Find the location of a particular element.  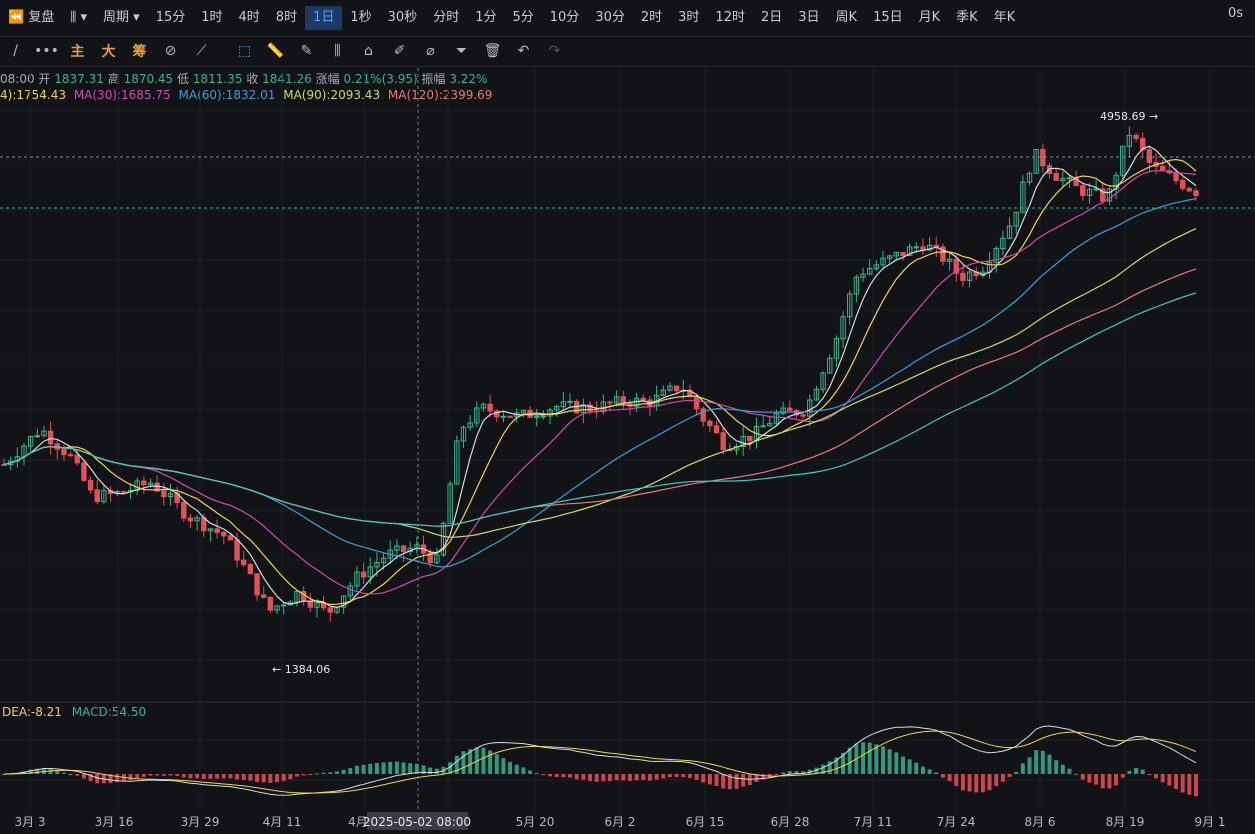

x-tick-5: 5月 20 is located at coordinates (535, 822).